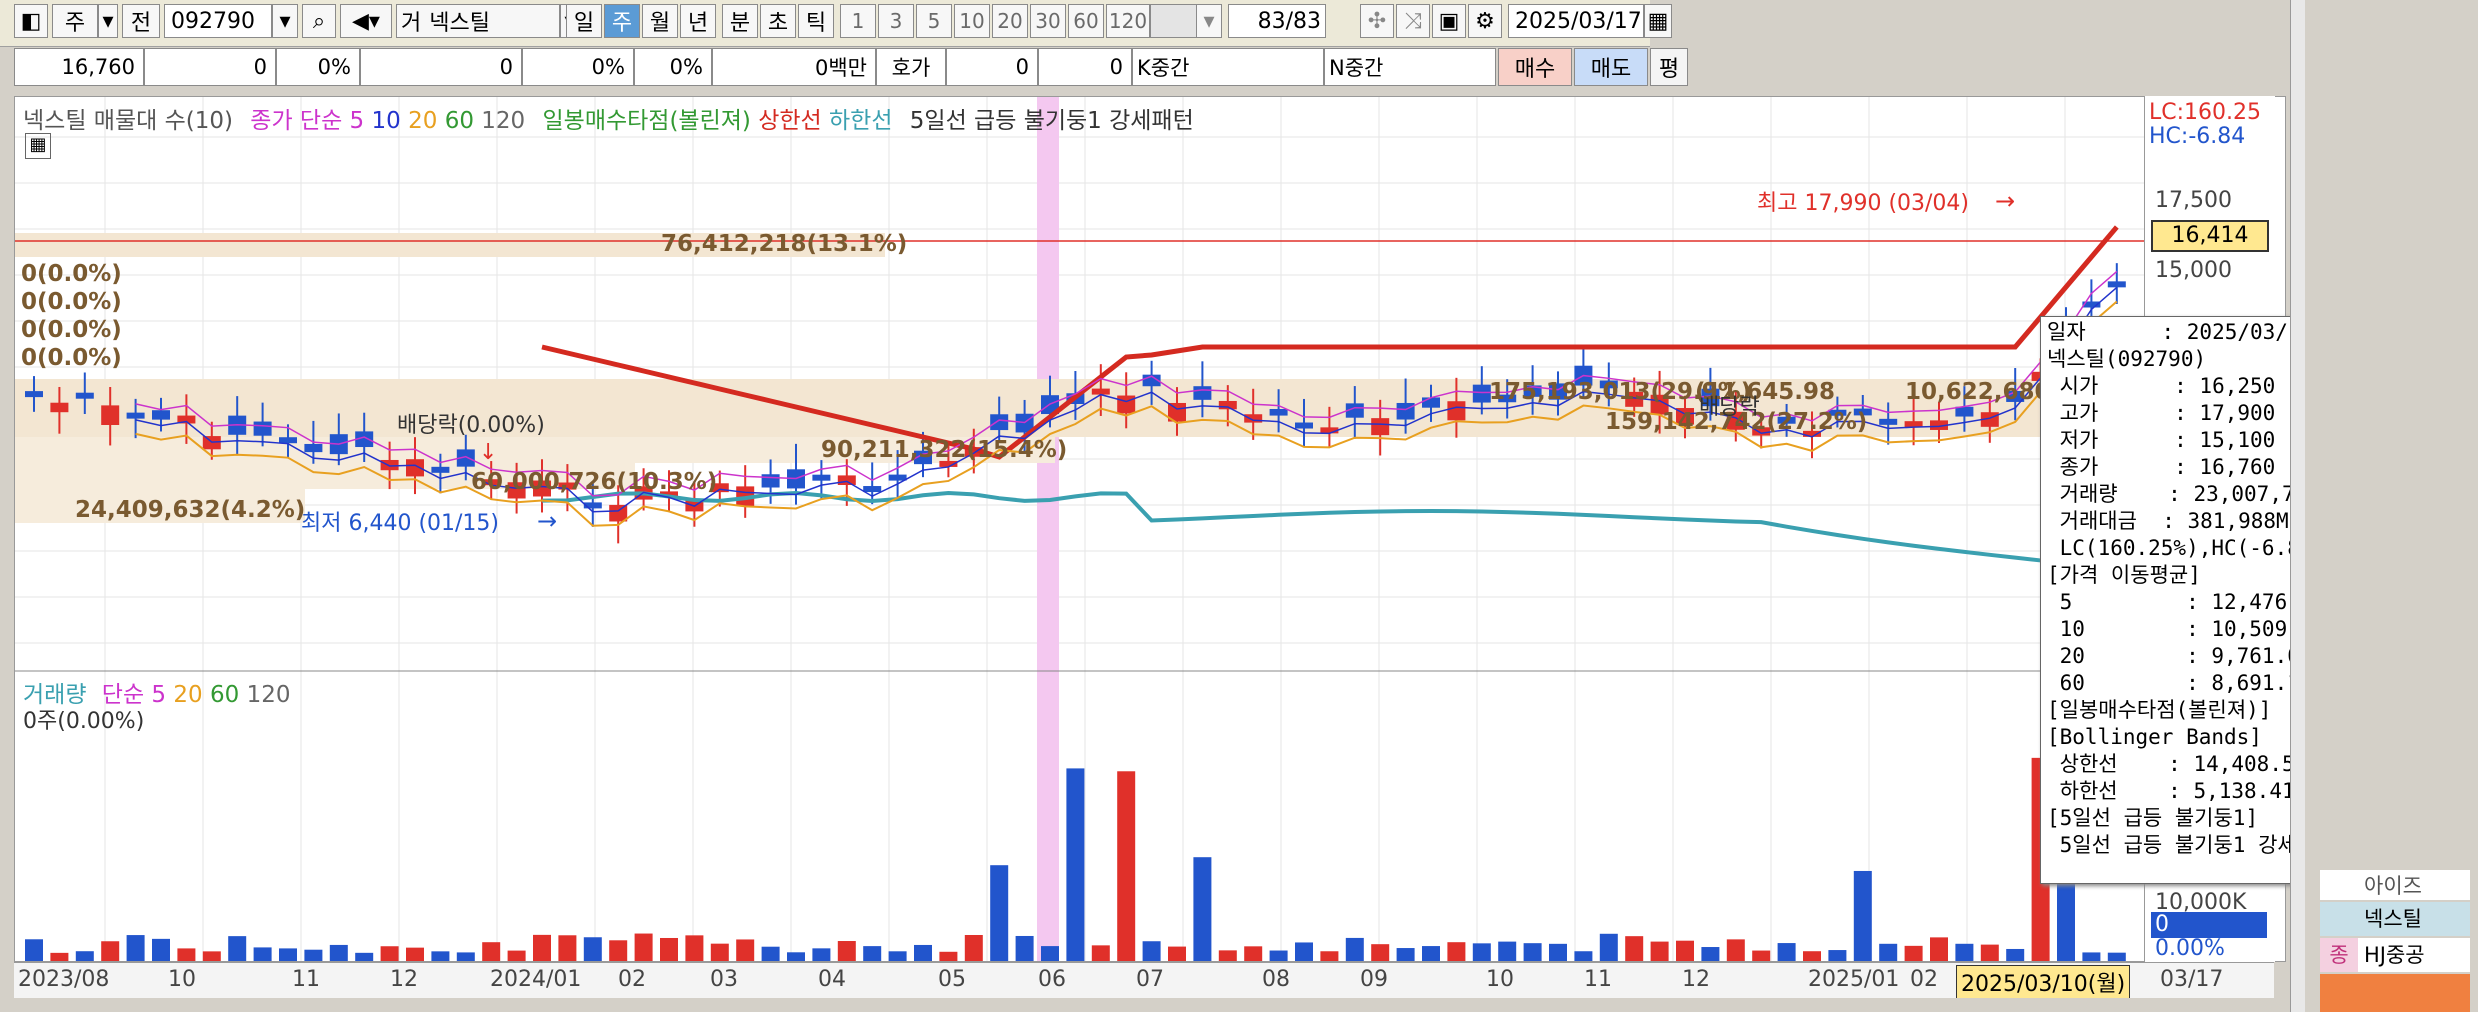  Describe the element at coordinates (608, 67) in the screenshot. I see `volume-pct-value: 0%` at that location.